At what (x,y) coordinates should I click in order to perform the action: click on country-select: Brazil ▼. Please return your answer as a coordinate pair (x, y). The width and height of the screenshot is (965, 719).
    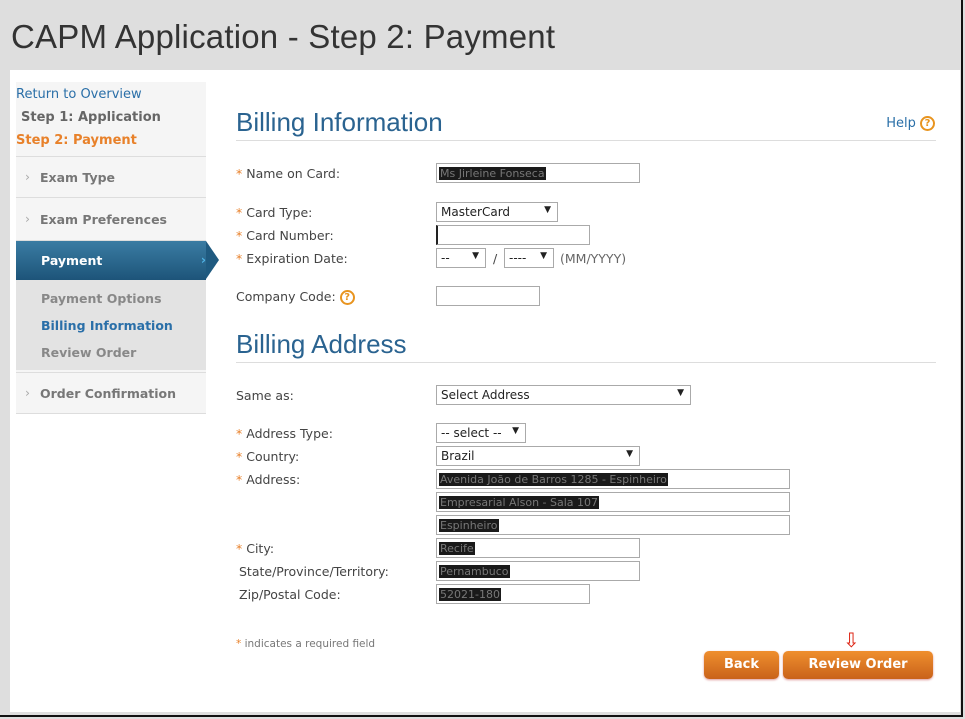
    Looking at the image, I should click on (538, 456).